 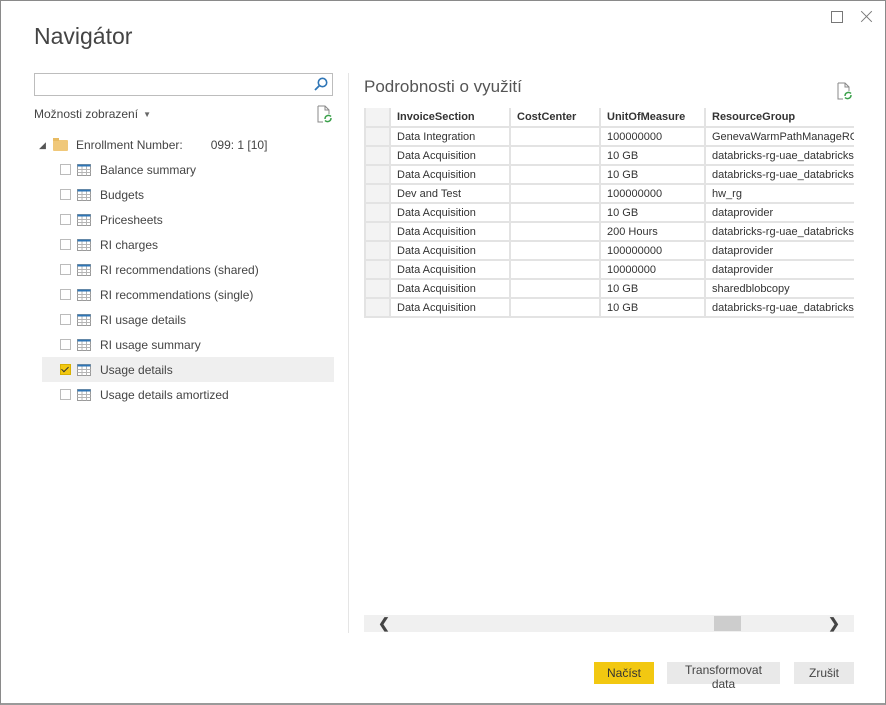 I want to click on search-box, so click(x=183, y=84).